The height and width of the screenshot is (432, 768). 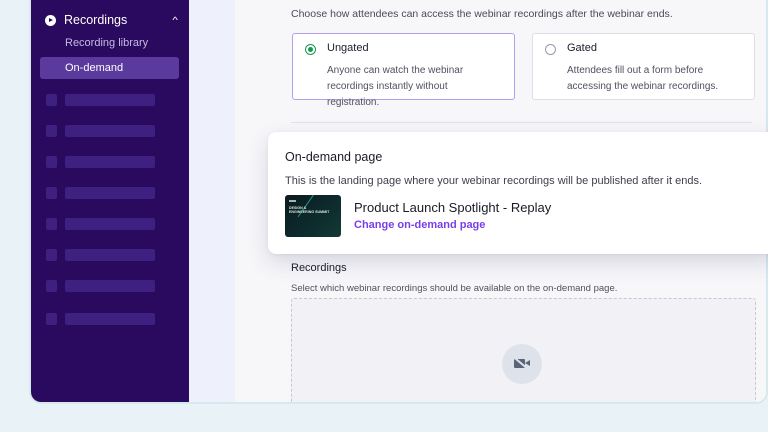 What do you see at coordinates (212, 201) in the screenshot?
I see `secondary-panel` at bounding box center [212, 201].